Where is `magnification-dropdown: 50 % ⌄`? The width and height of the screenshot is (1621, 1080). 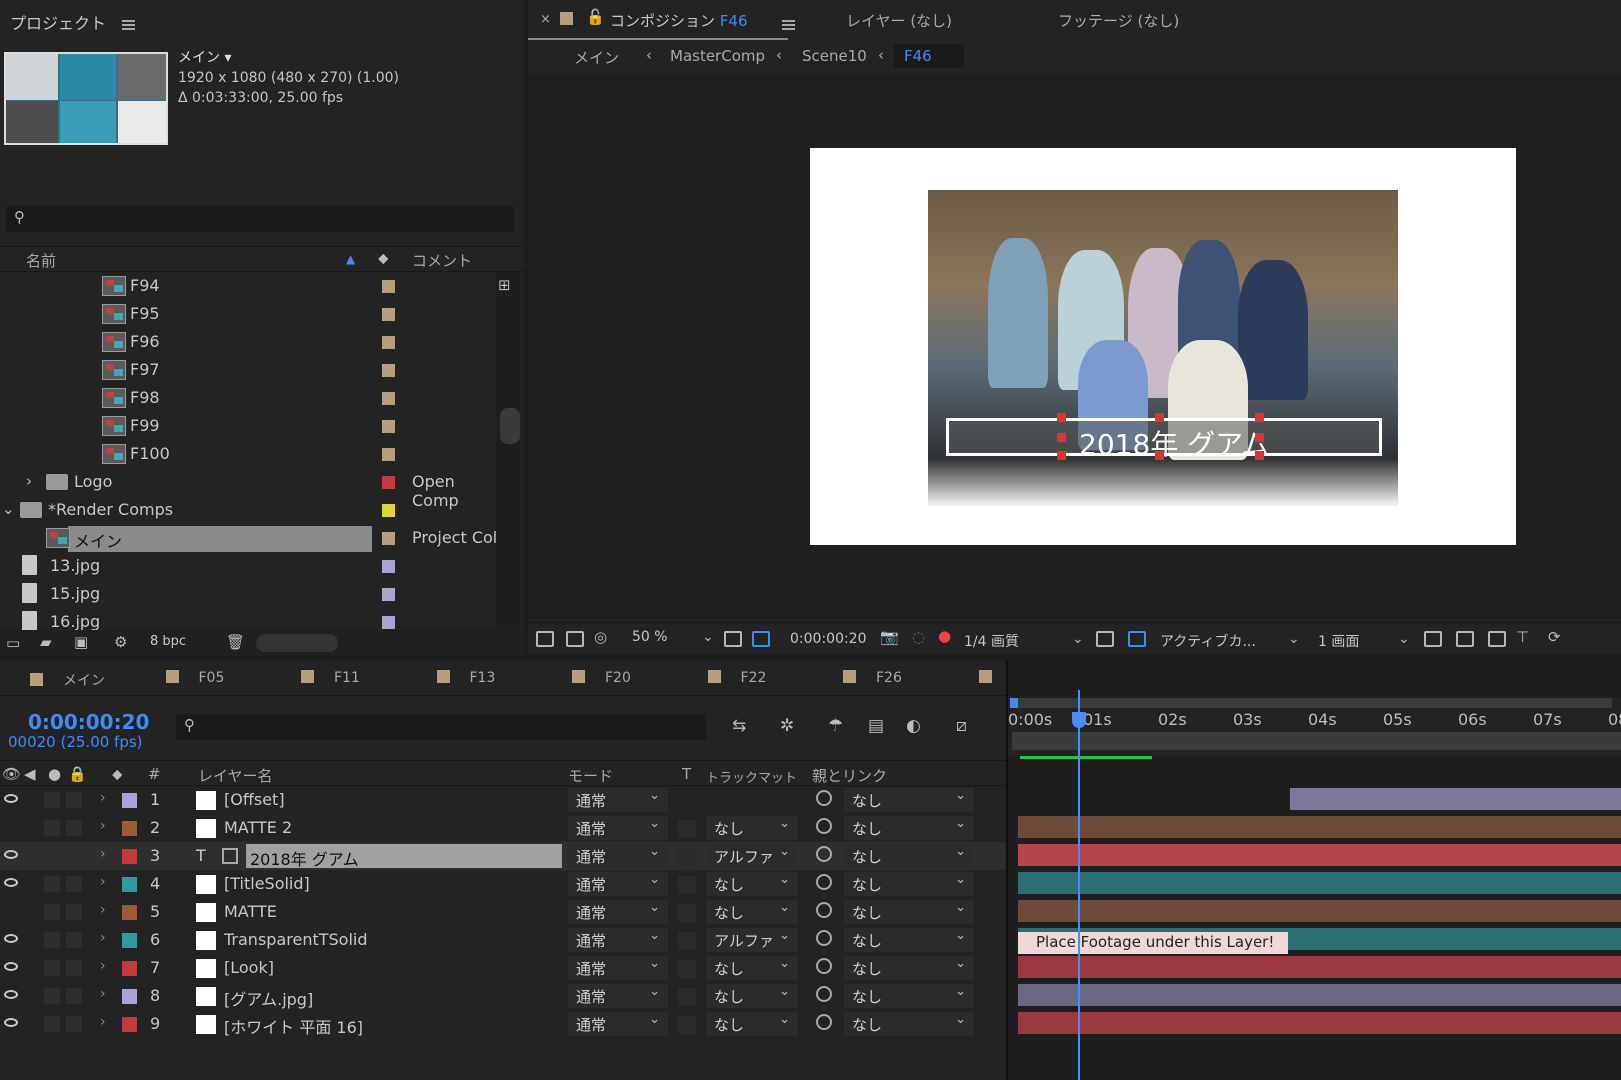
magnification-dropdown: 50 % ⌄ is located at coordinates (673, 639).